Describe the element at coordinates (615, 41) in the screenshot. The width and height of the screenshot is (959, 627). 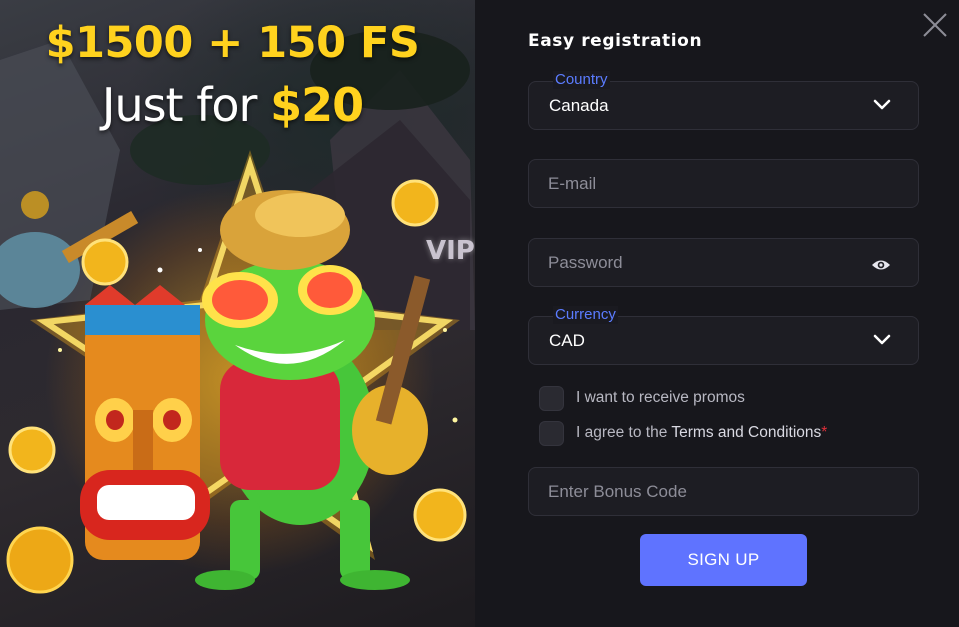
I see `form-title: Easy registration` at that location.